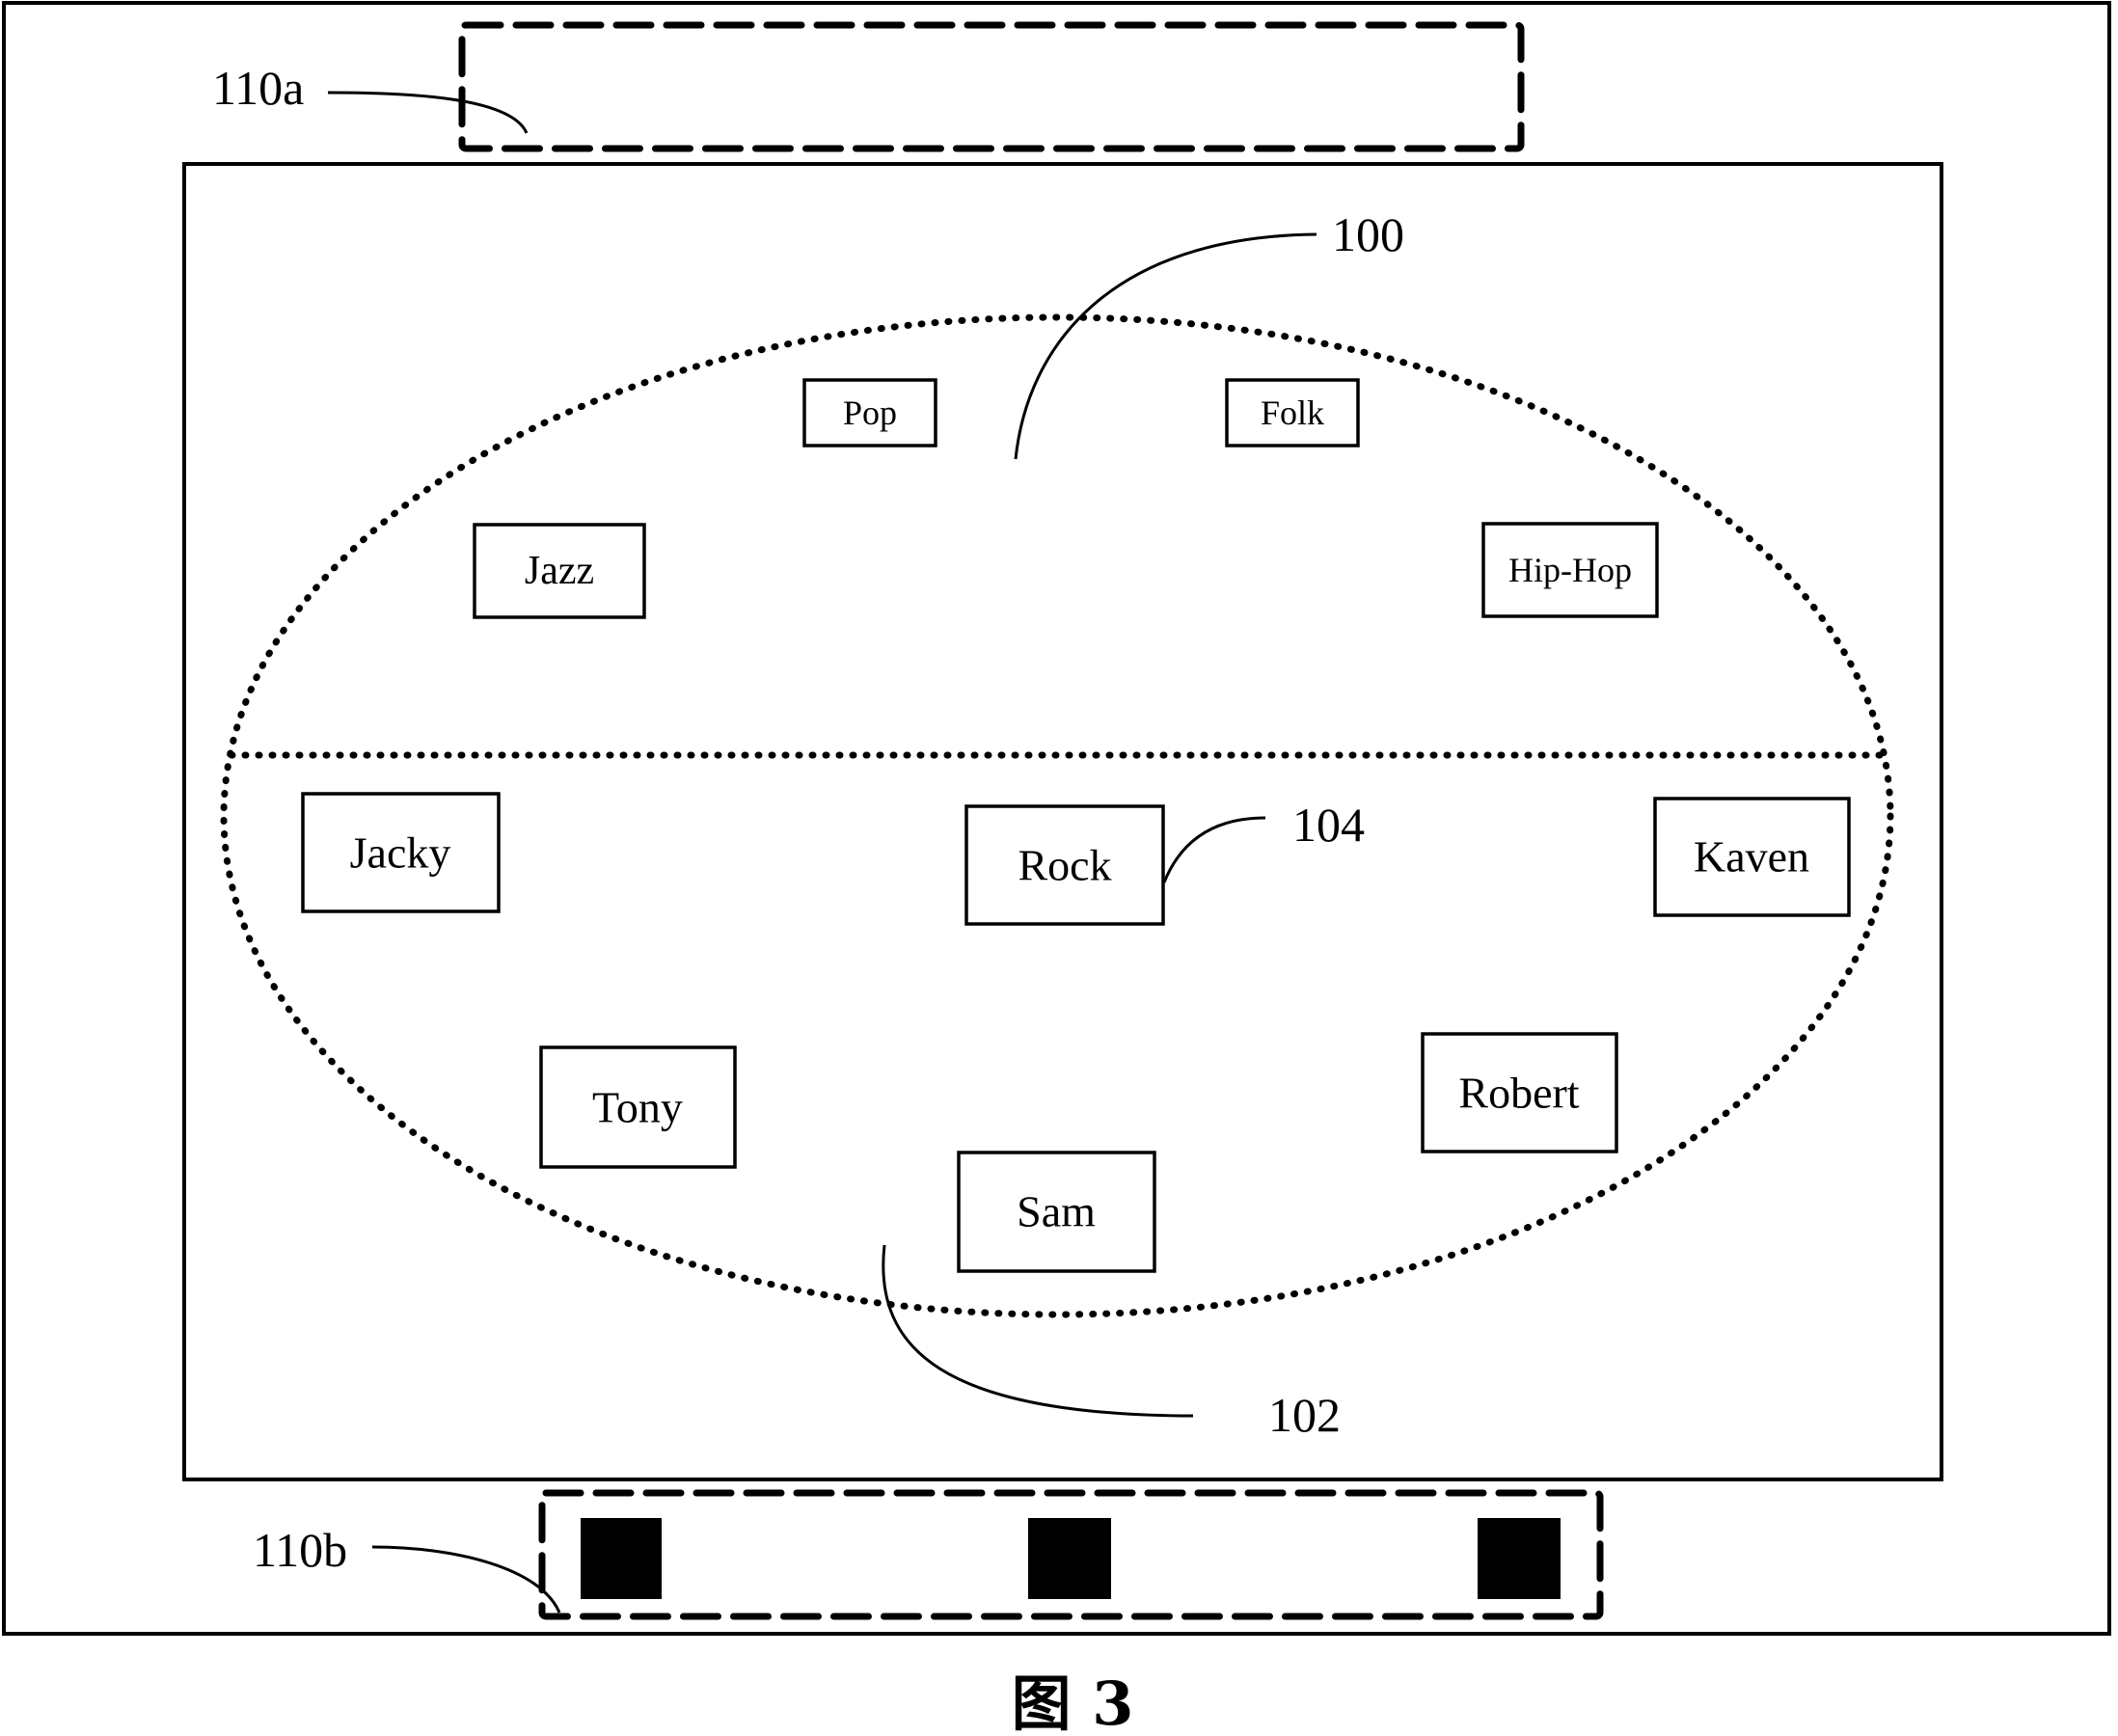 Image resolution: width=2118 pixels, height=1736 pixels. I want to click on genre-label: Folk, so click(1292, 412).